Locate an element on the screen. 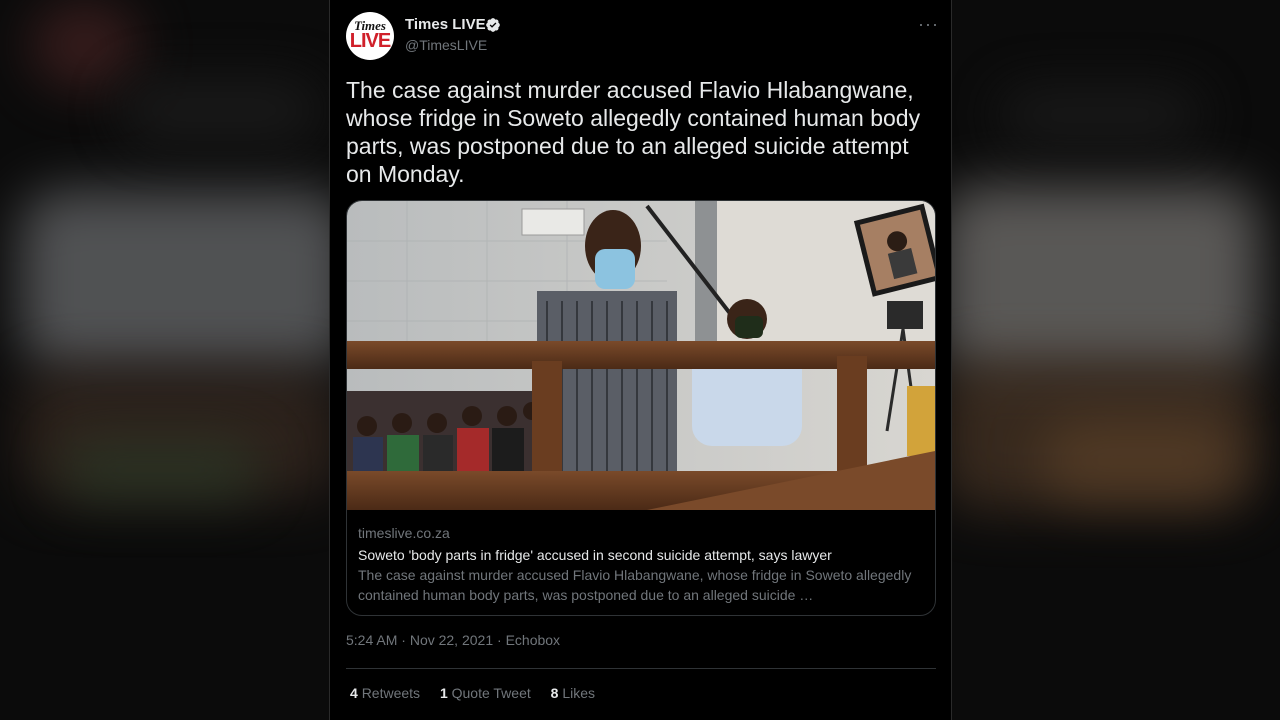 The height and width of the screenshot is (720, 1280). avatar-text-bottom: LIVE is located at coordinates (370, 41).